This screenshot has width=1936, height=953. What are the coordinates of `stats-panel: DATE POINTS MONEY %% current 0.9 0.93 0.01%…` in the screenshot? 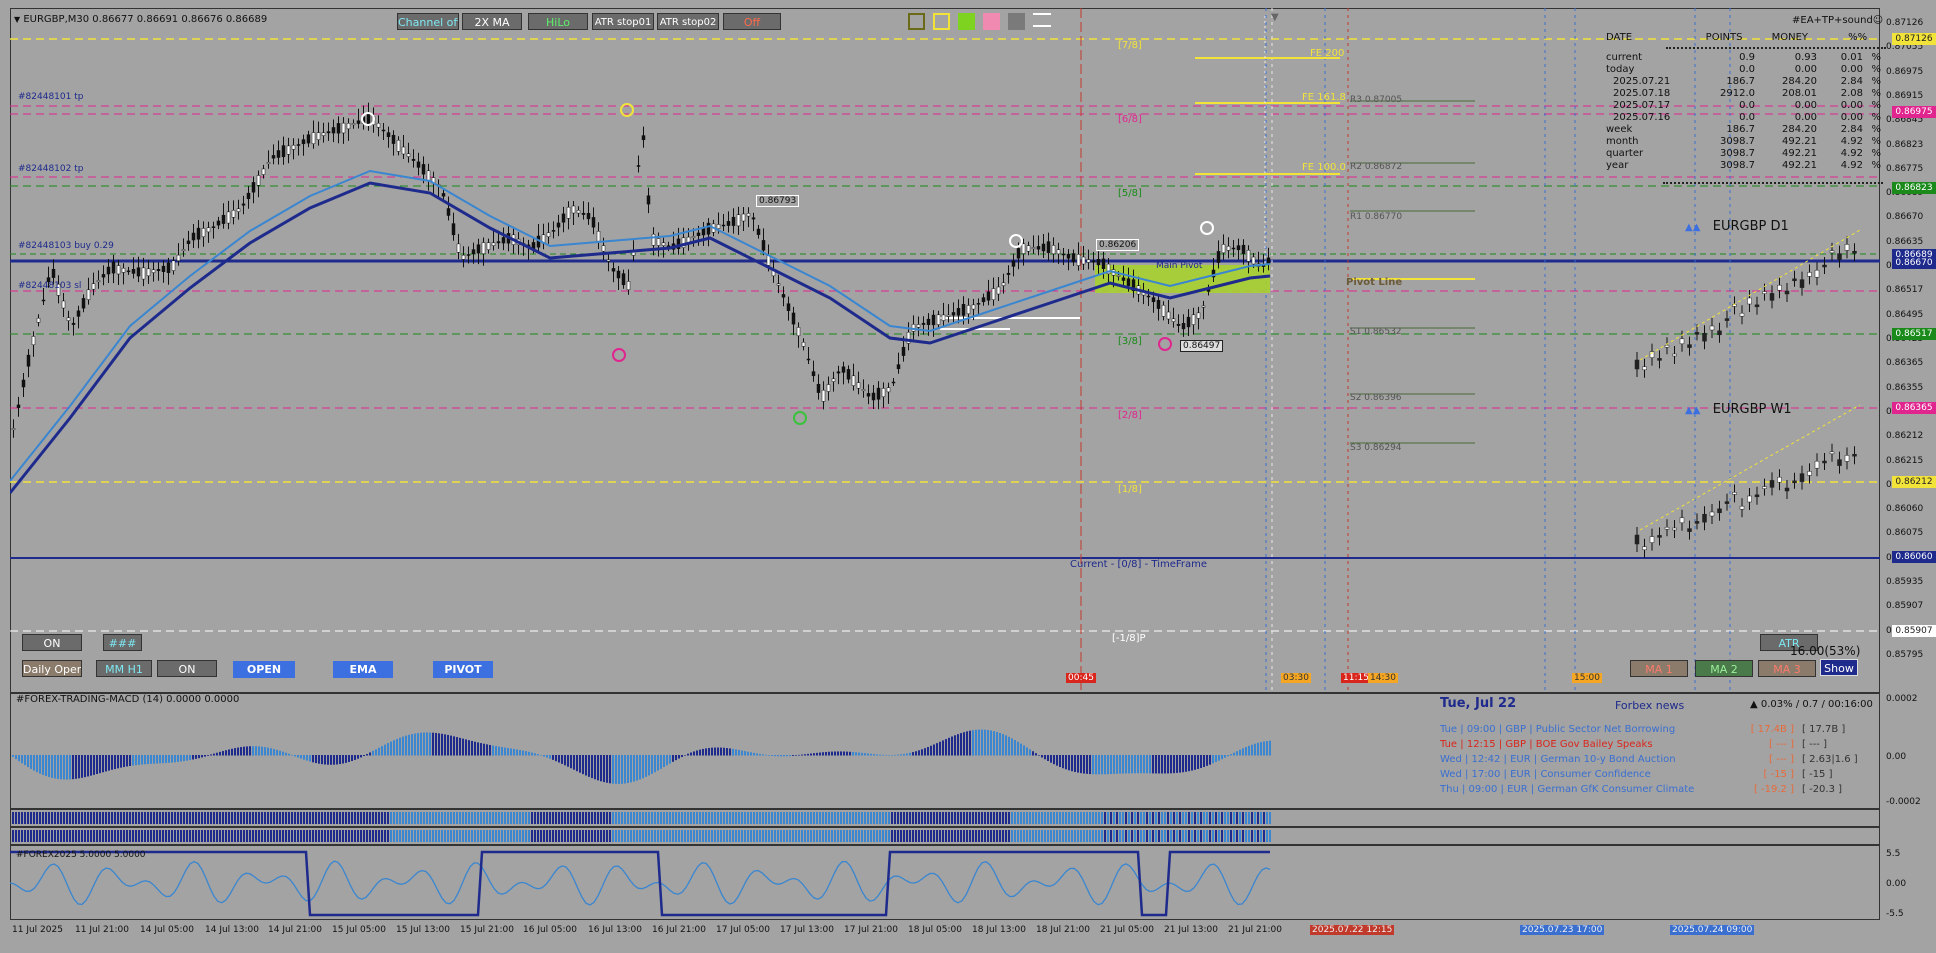 It's located at (1746, 108).